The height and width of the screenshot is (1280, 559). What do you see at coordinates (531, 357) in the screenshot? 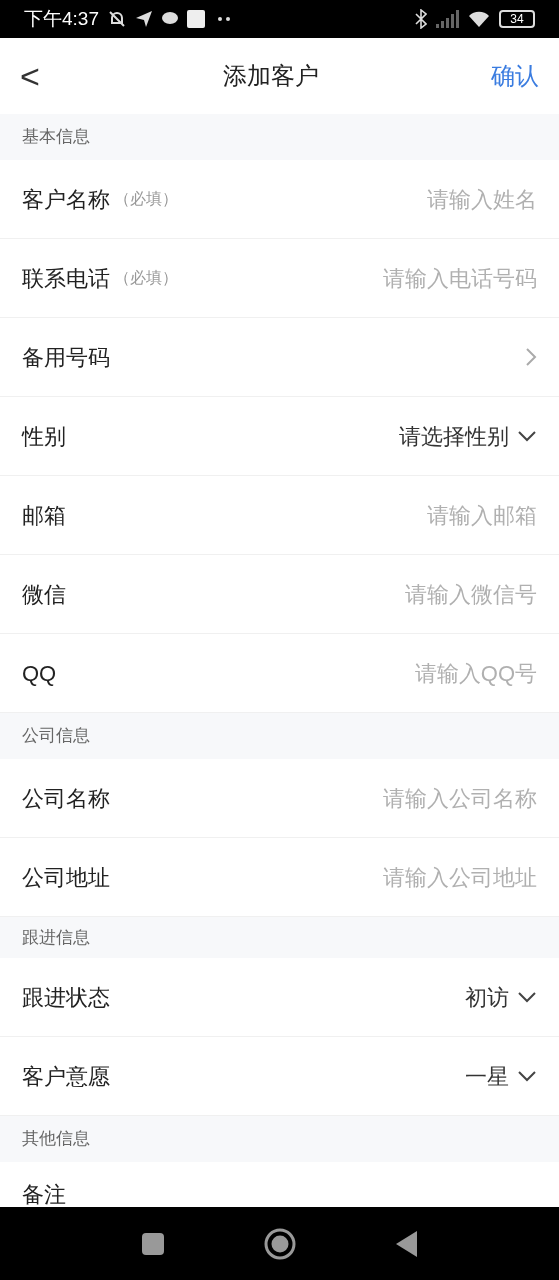
I see `chevron-right-icon` at bounding box center [531, 357].